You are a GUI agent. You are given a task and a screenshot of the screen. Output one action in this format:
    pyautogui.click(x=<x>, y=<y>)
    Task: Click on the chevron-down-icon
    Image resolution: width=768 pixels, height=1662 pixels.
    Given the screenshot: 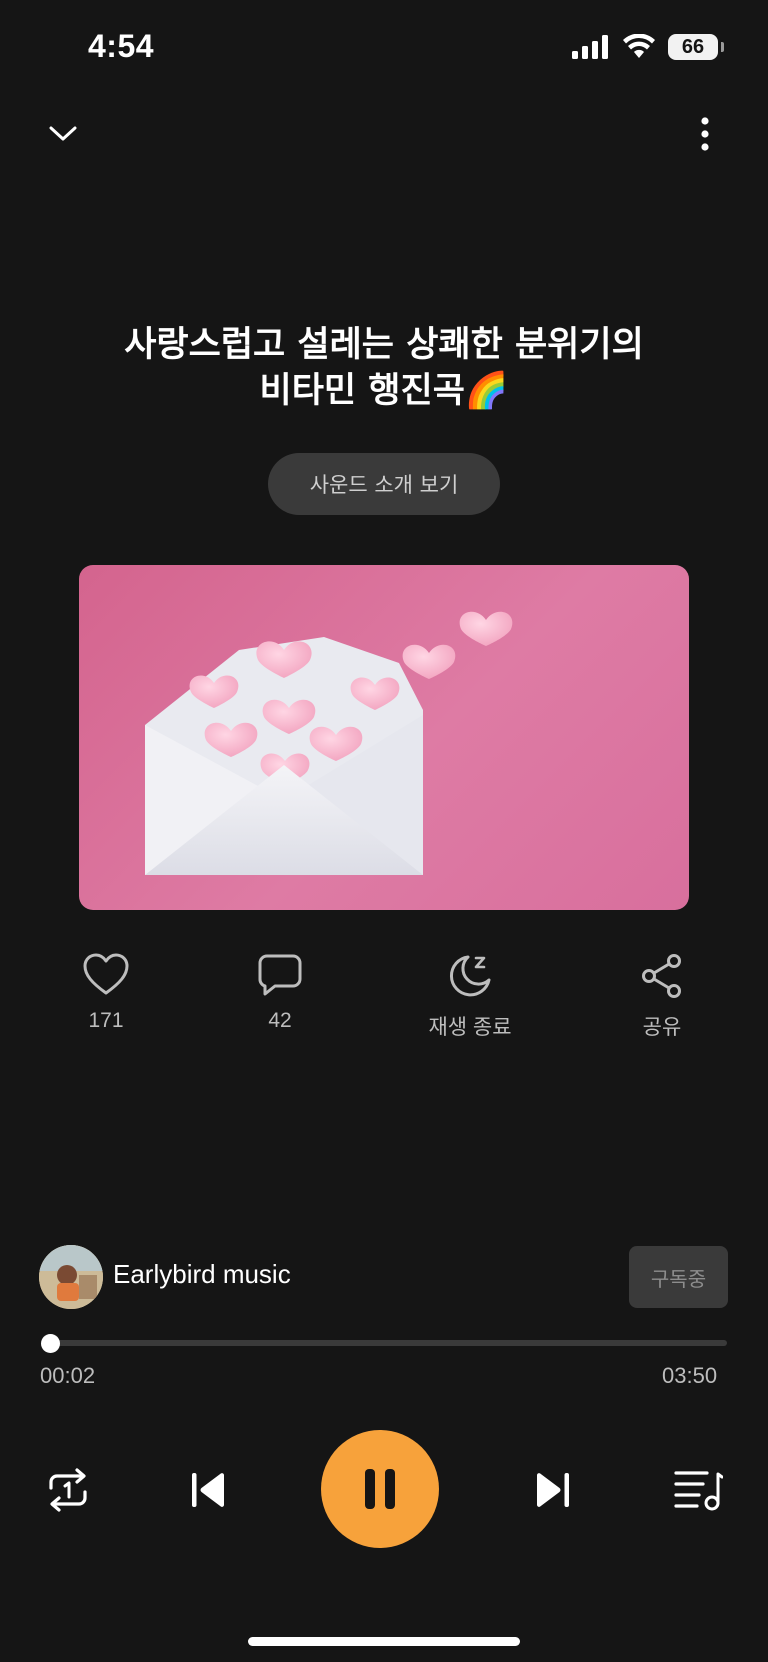 What is the action you would take?
    pyautogui.click(x=63, y=133)
    